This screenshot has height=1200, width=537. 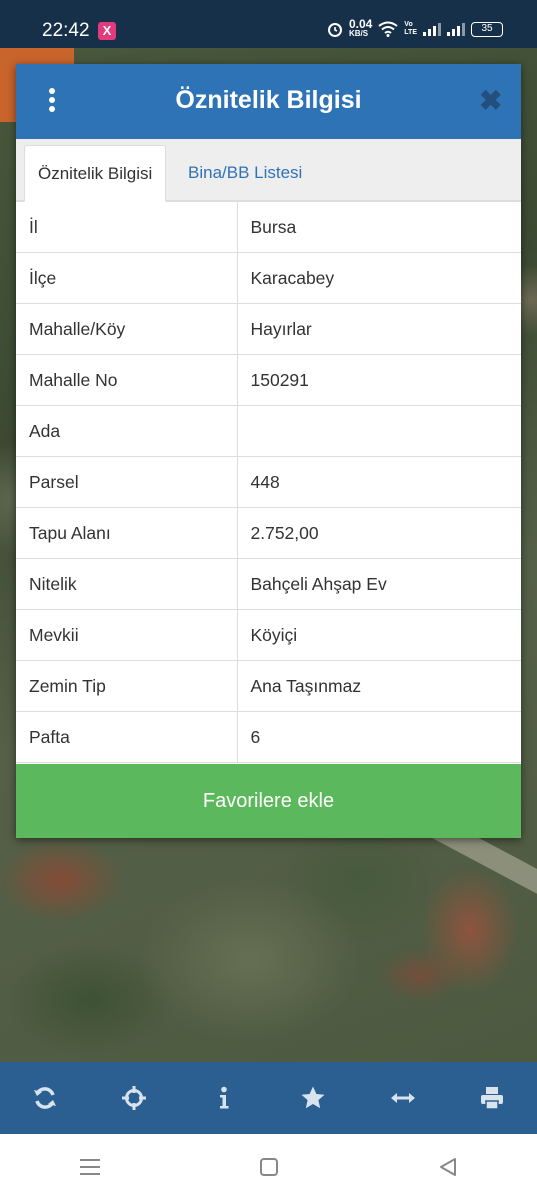 I want to click on volte-bottom: LTE, so click(x=410, y=32).